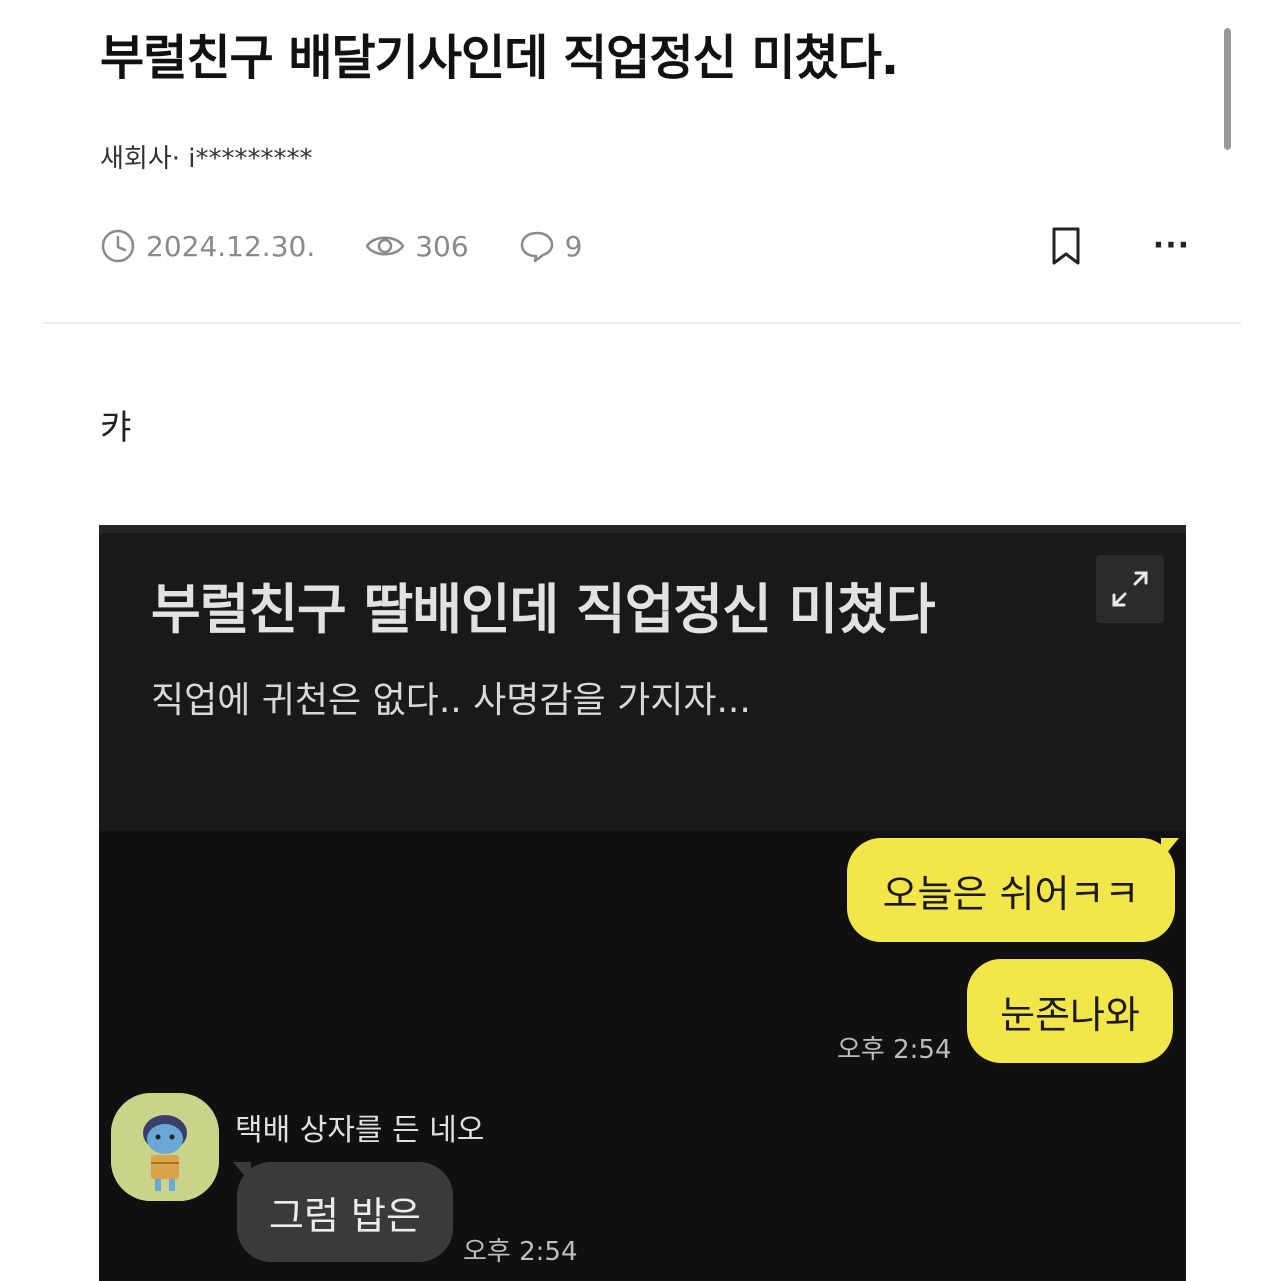  I want to click on avatar, so click(165, 1147).